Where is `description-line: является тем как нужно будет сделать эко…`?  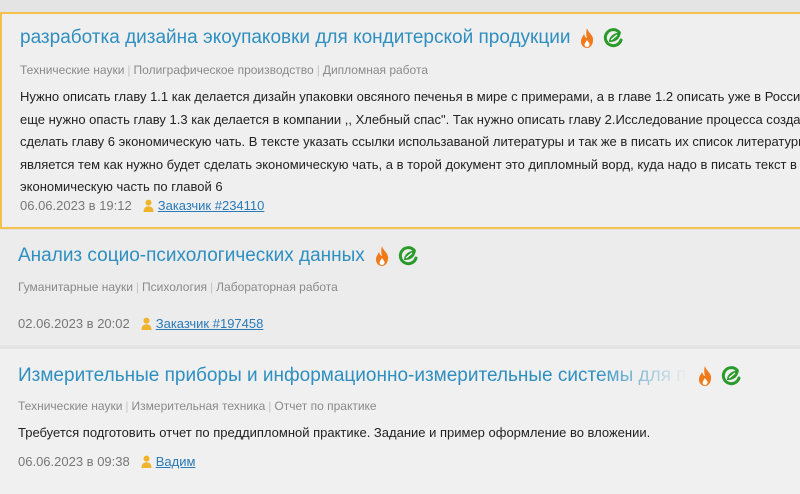 description-line: является тем как нужно будет сделать эко… is located at coordinates (410, 164).